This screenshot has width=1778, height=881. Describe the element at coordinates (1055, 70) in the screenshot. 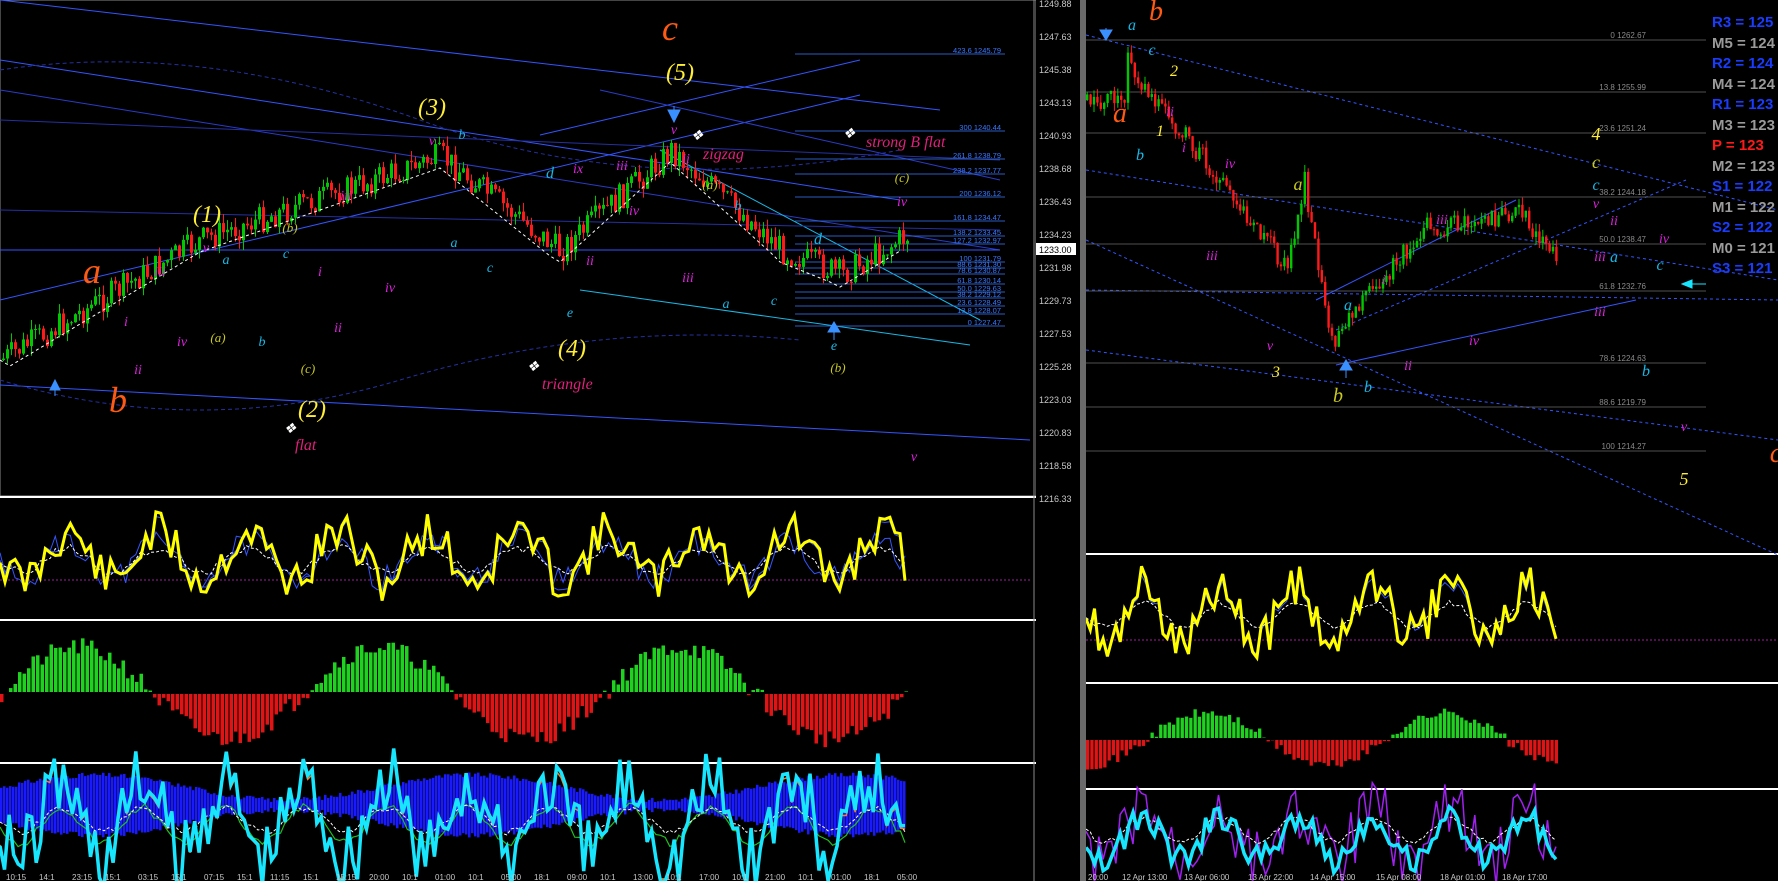

I see `price-tick-label: 1245.38` at that location.